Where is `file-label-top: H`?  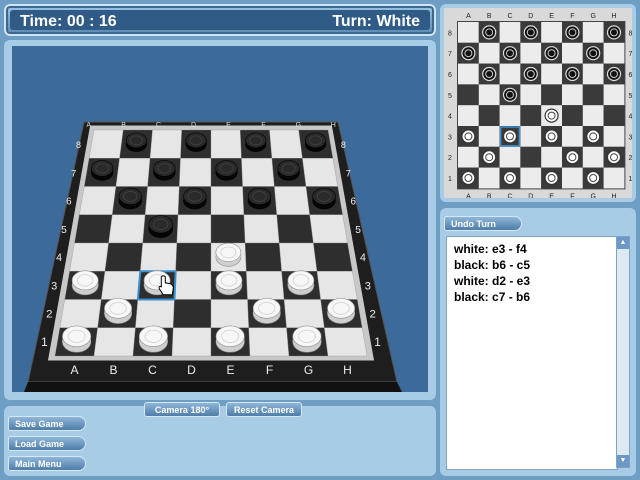 file-label-top: H is located at coordinates (333, 125).